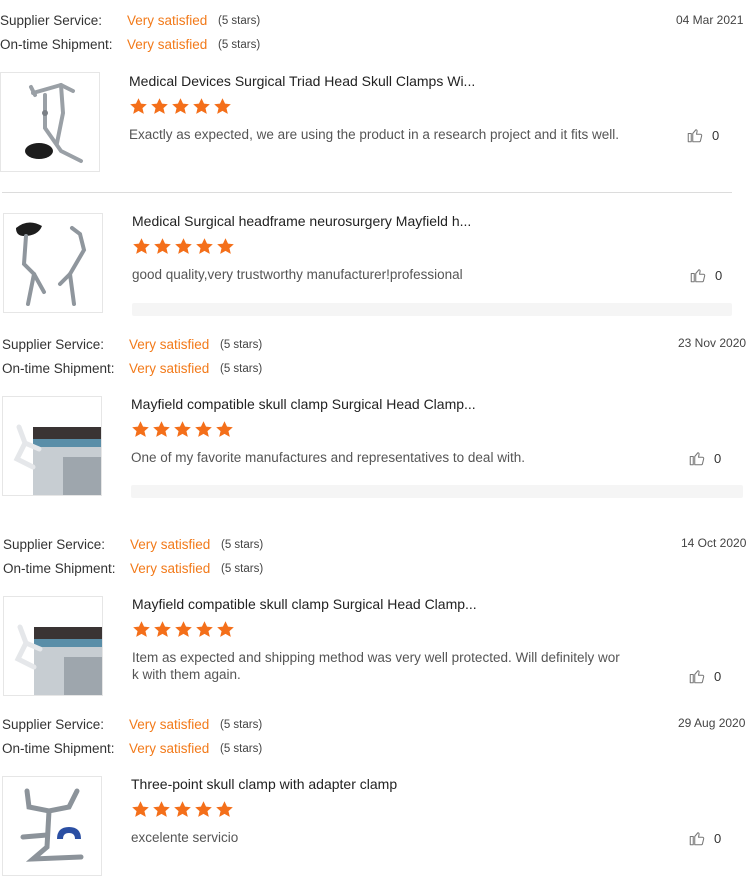 The width and height of the screenshot is (750, 887). I want to click on review-date: 04 Mar 2021, so click(710, 20).